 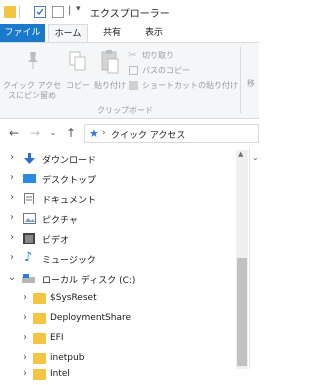 What do you see at coordinates (89, 281) in the screenshot?
I see `tree-item-label: ローカル ディスク (C:)` at bounding box center [89, 281].